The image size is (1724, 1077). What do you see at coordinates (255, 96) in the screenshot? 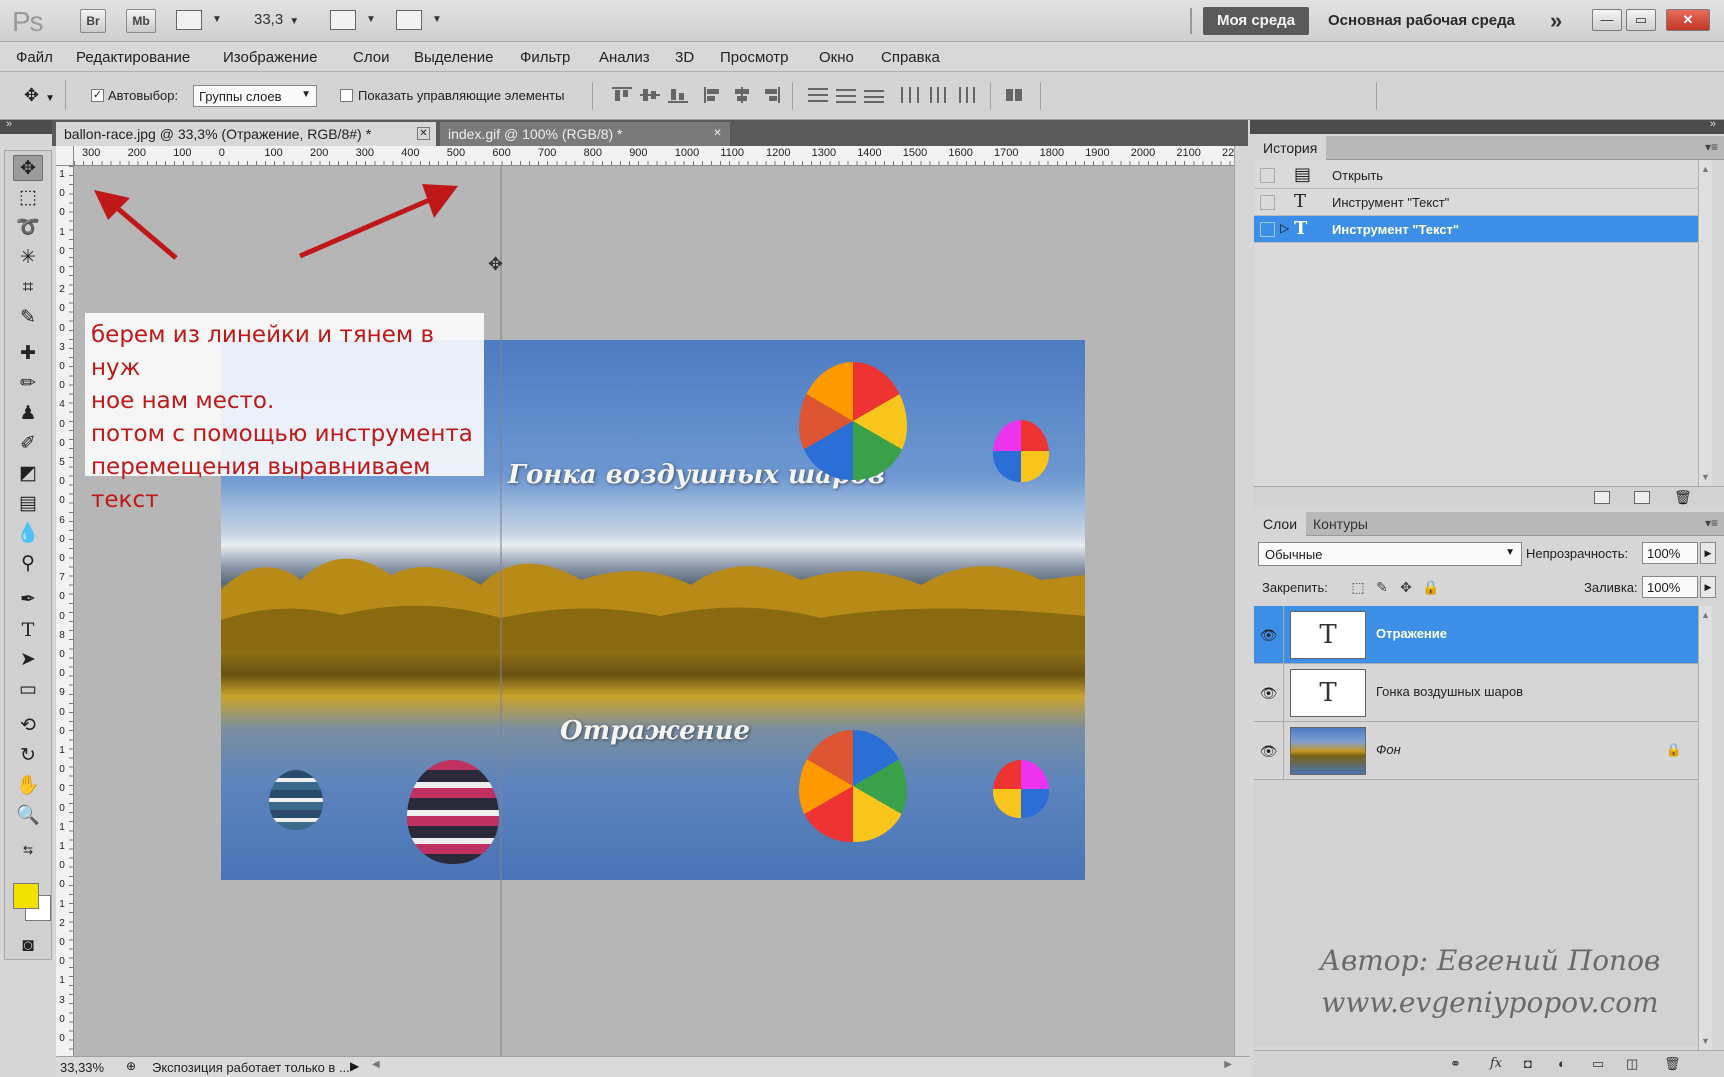
I see `autoselect-dropdown: Группы слоев ▼` at bounding box center [255, 96].